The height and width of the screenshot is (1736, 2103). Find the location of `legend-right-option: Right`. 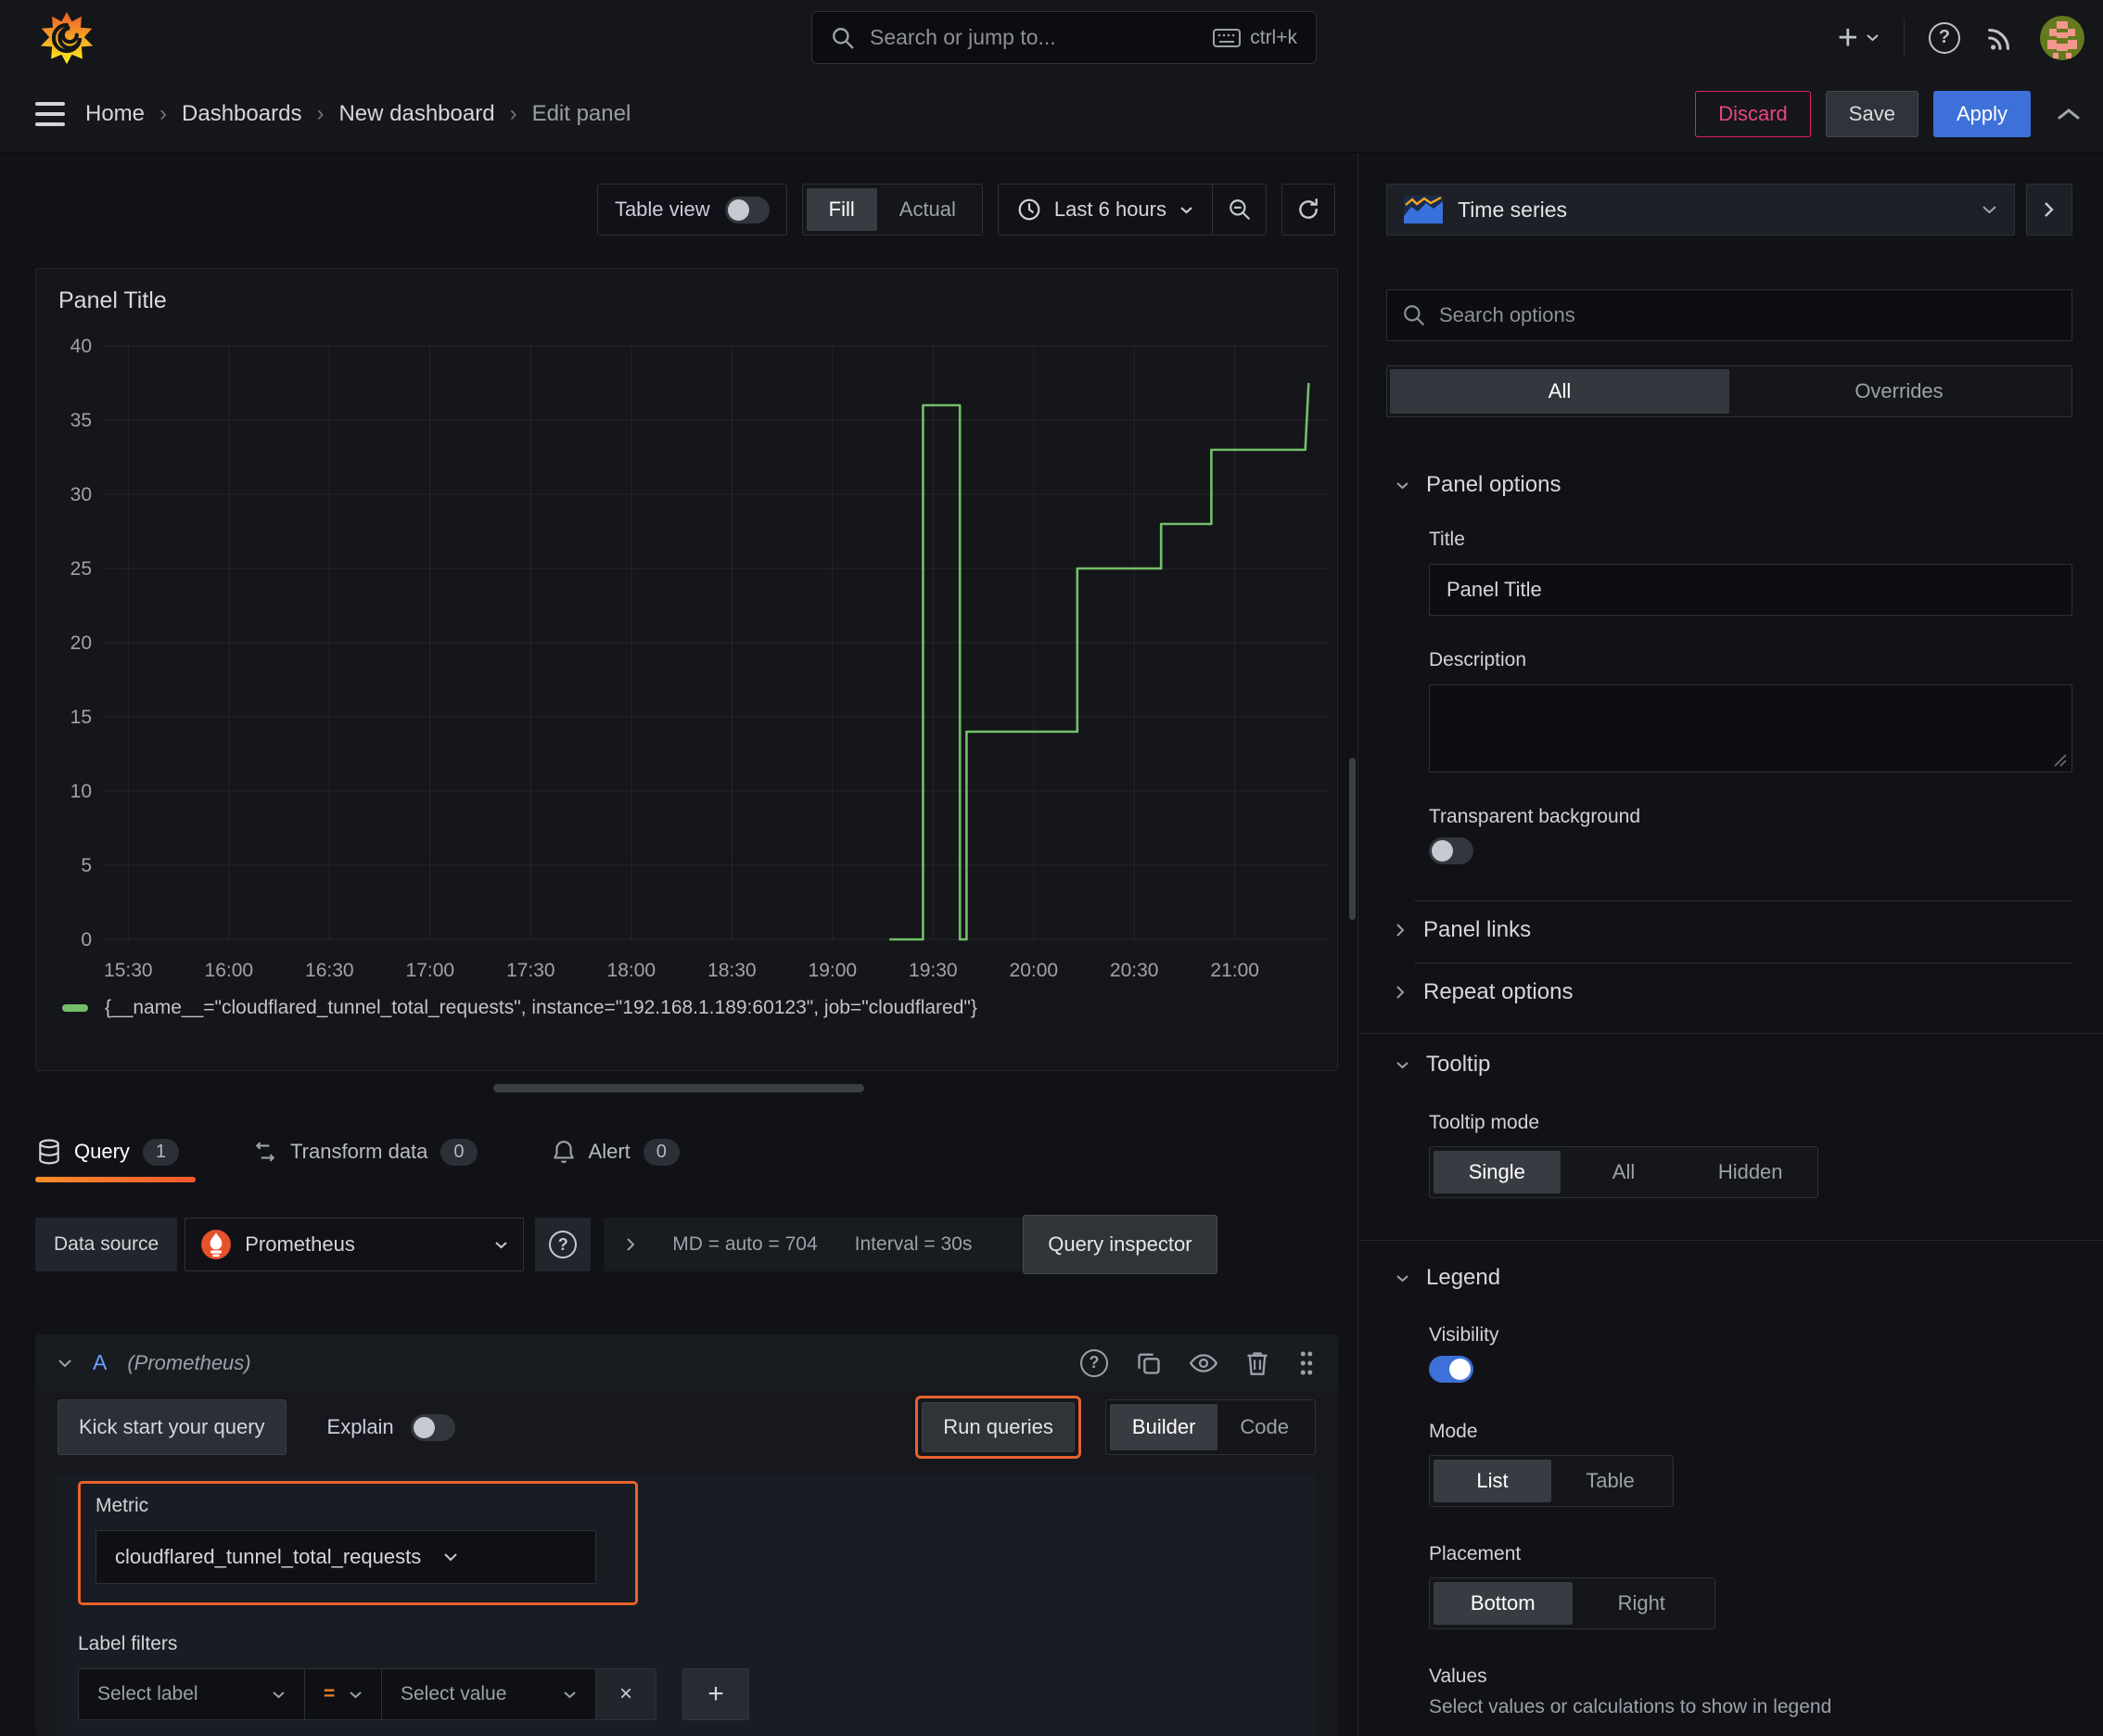

legend-right-option: Right is located at coordinates (1642, 1603).